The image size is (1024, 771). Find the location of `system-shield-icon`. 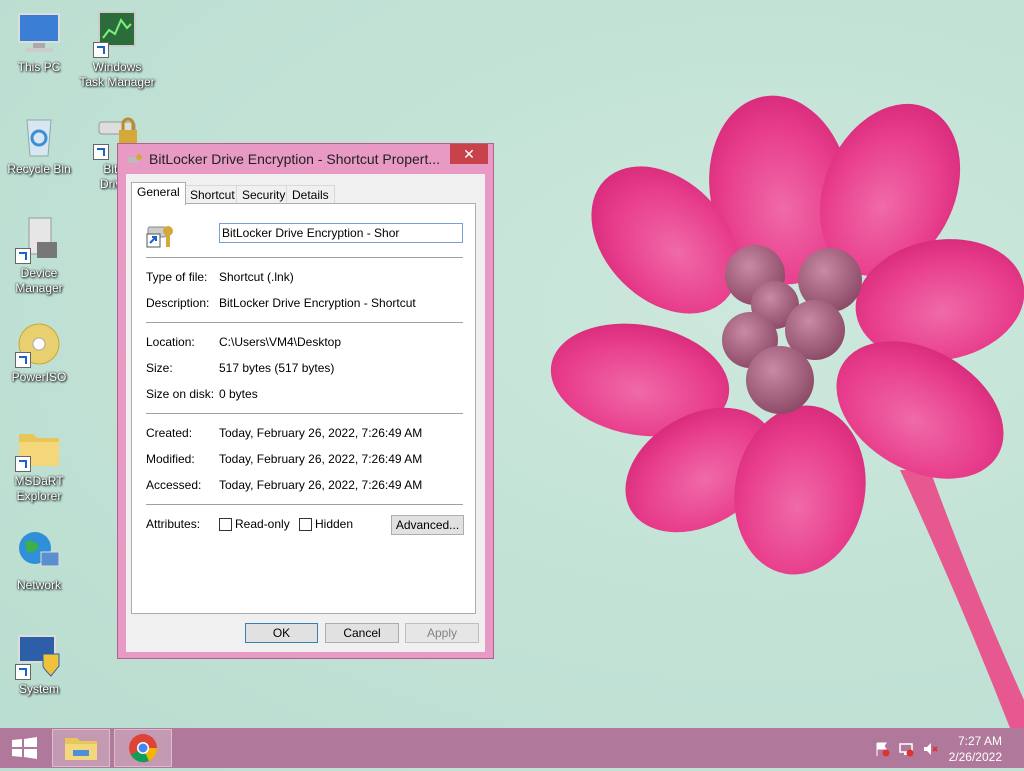

system-shield-icon is located at coordinates (39, 656).